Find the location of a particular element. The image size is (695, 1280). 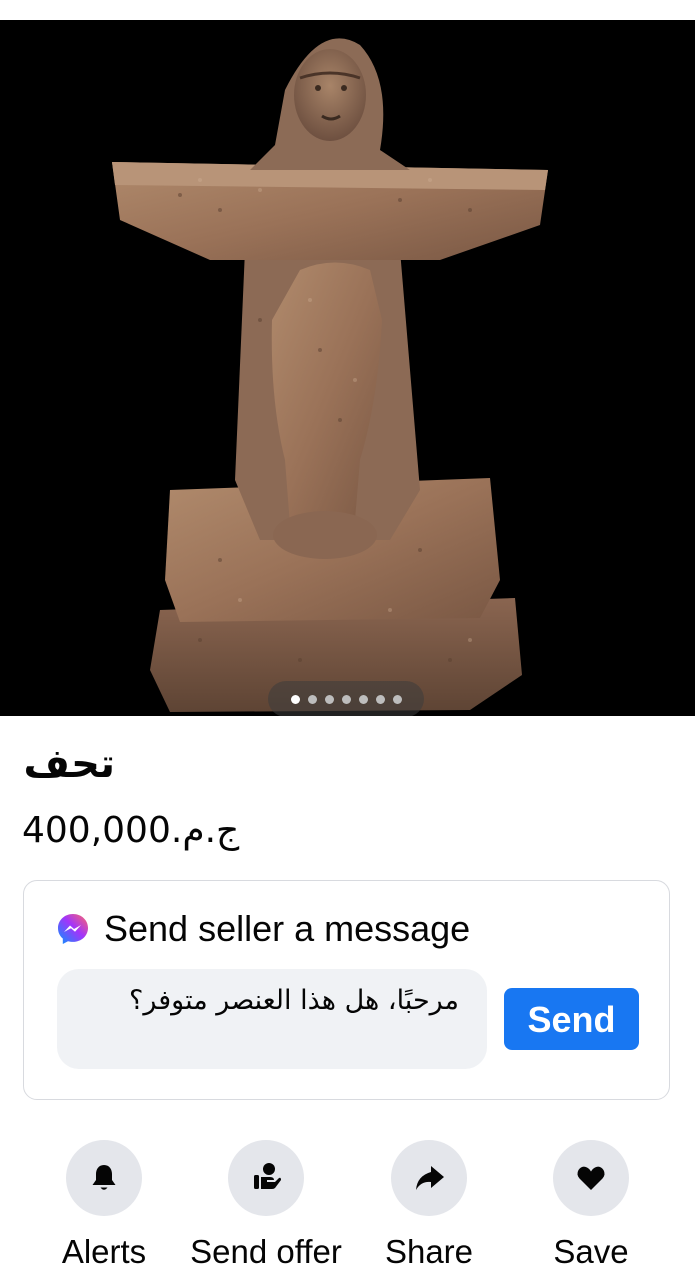

alerts-action: Alerts is located at coordinates (104, 1210).